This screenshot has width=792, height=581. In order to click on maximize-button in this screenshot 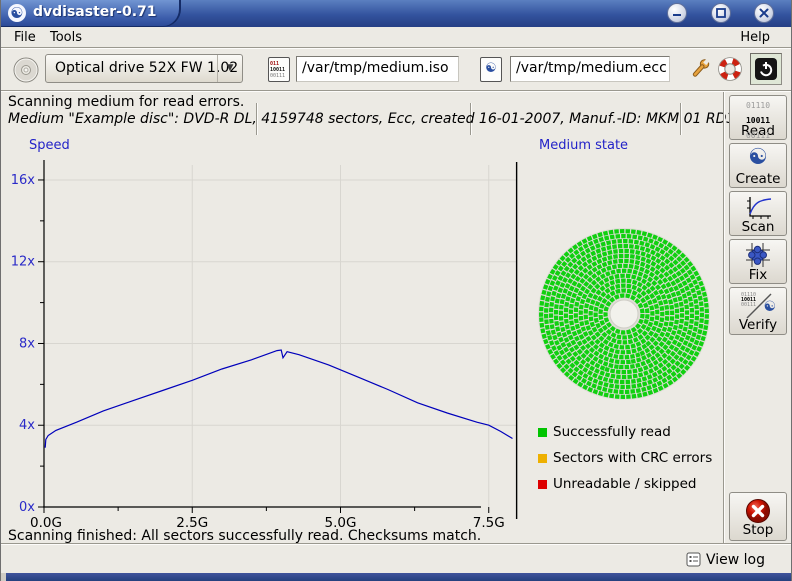, I will do `click(721, 13)`.